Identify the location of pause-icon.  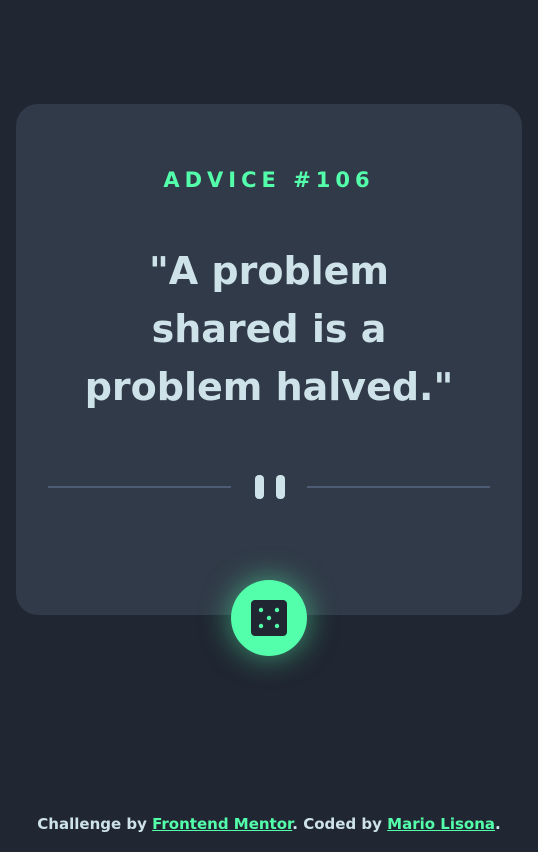
(270, 487).